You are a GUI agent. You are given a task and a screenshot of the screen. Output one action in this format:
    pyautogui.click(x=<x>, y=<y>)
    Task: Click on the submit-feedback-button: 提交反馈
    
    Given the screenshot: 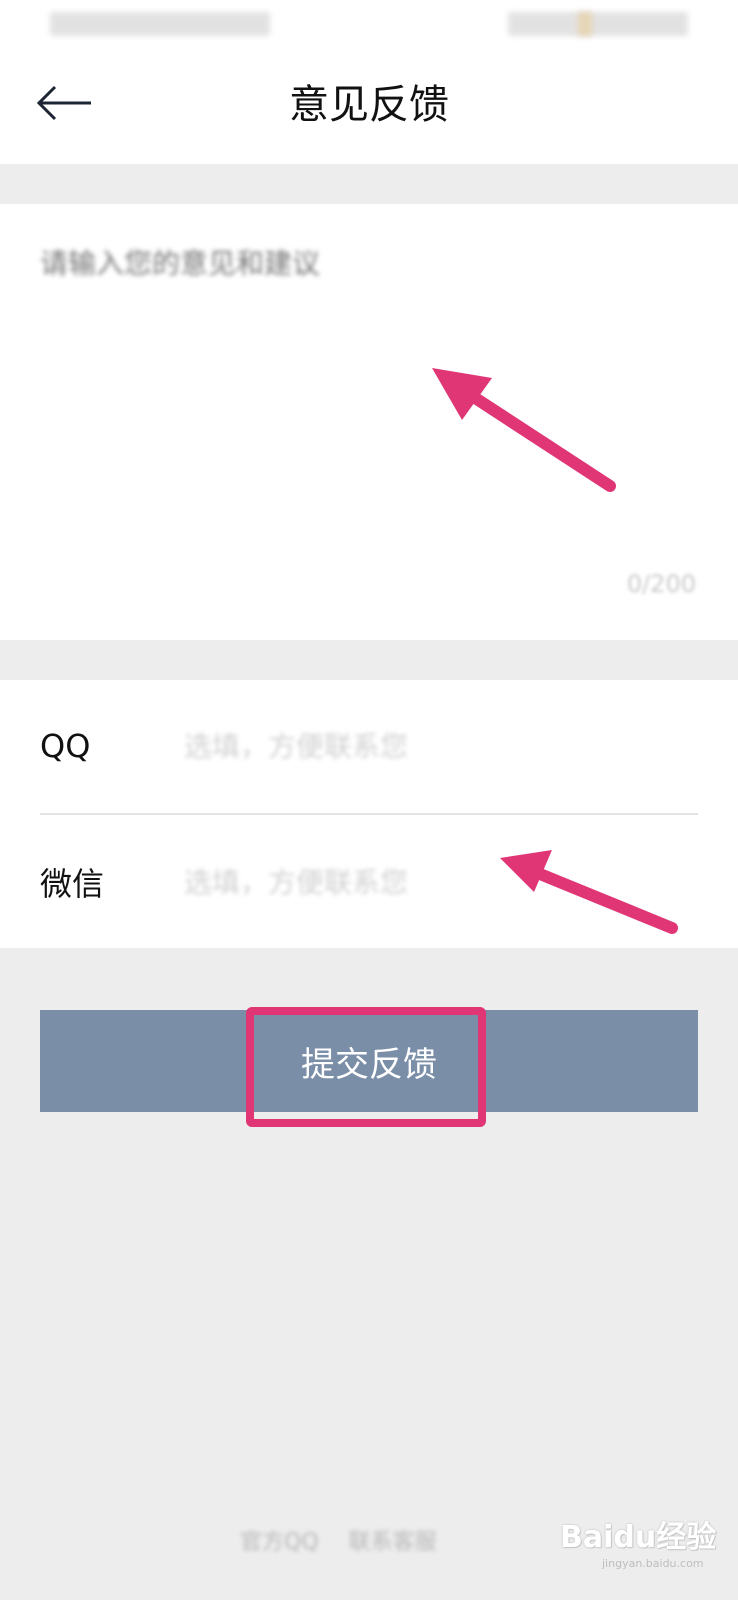 What is the action you would take?
    pyautogui.click(x=369, y=1061)
    